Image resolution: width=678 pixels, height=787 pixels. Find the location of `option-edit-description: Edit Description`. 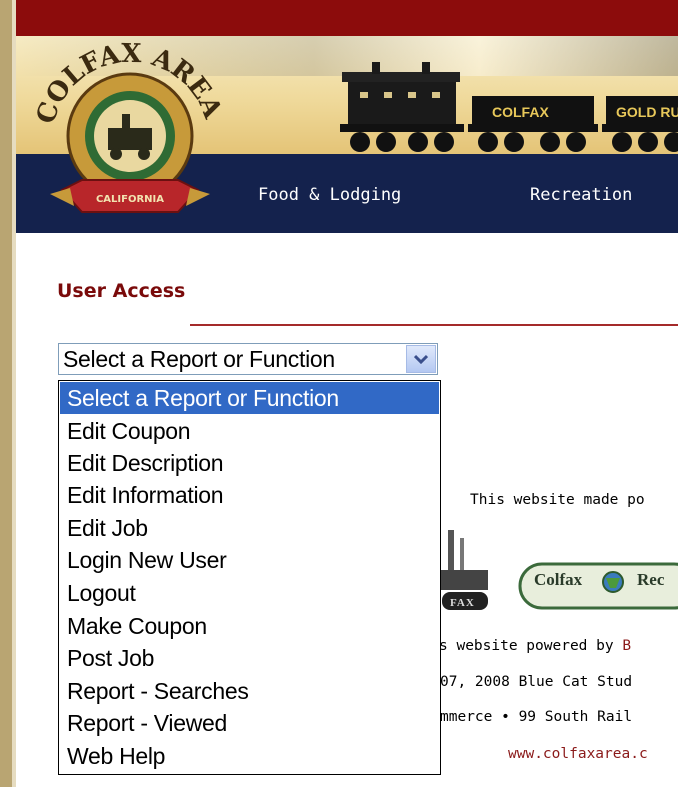

option-edit-description: Edit Description is located at coordinates (249, 463).